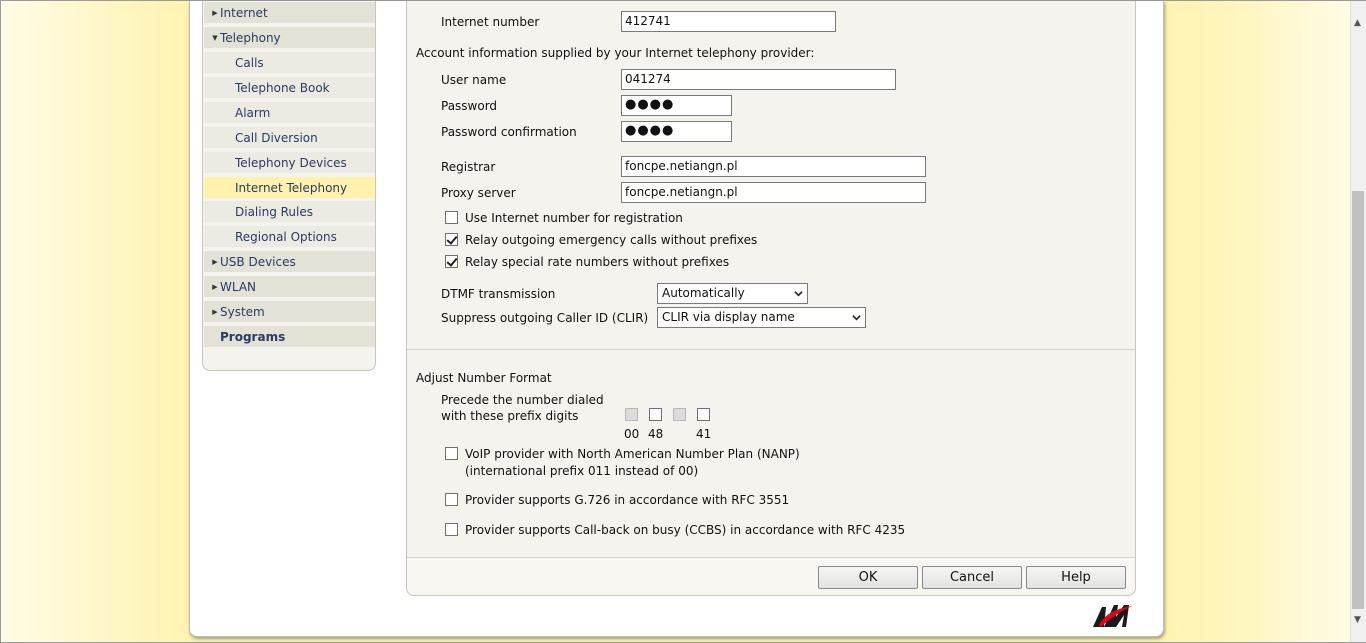 The height and width of the screenshot is (643, 1366). I want to click on sidebar-item-alarm: Alarm, so click(289, 112).